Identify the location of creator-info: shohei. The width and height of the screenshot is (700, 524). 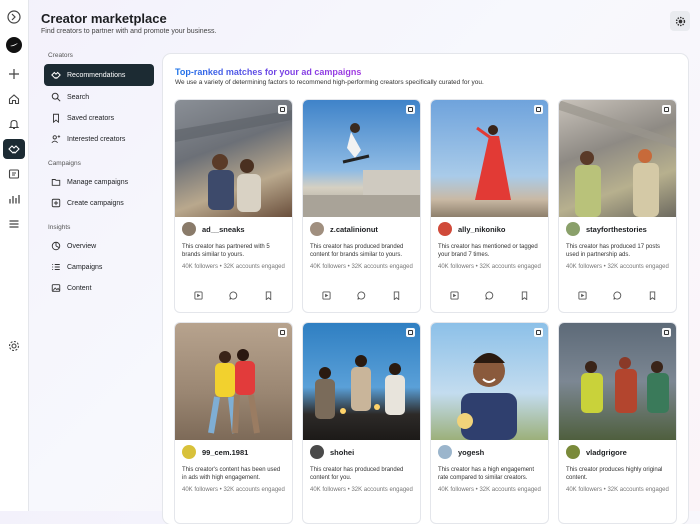
(332, 452).